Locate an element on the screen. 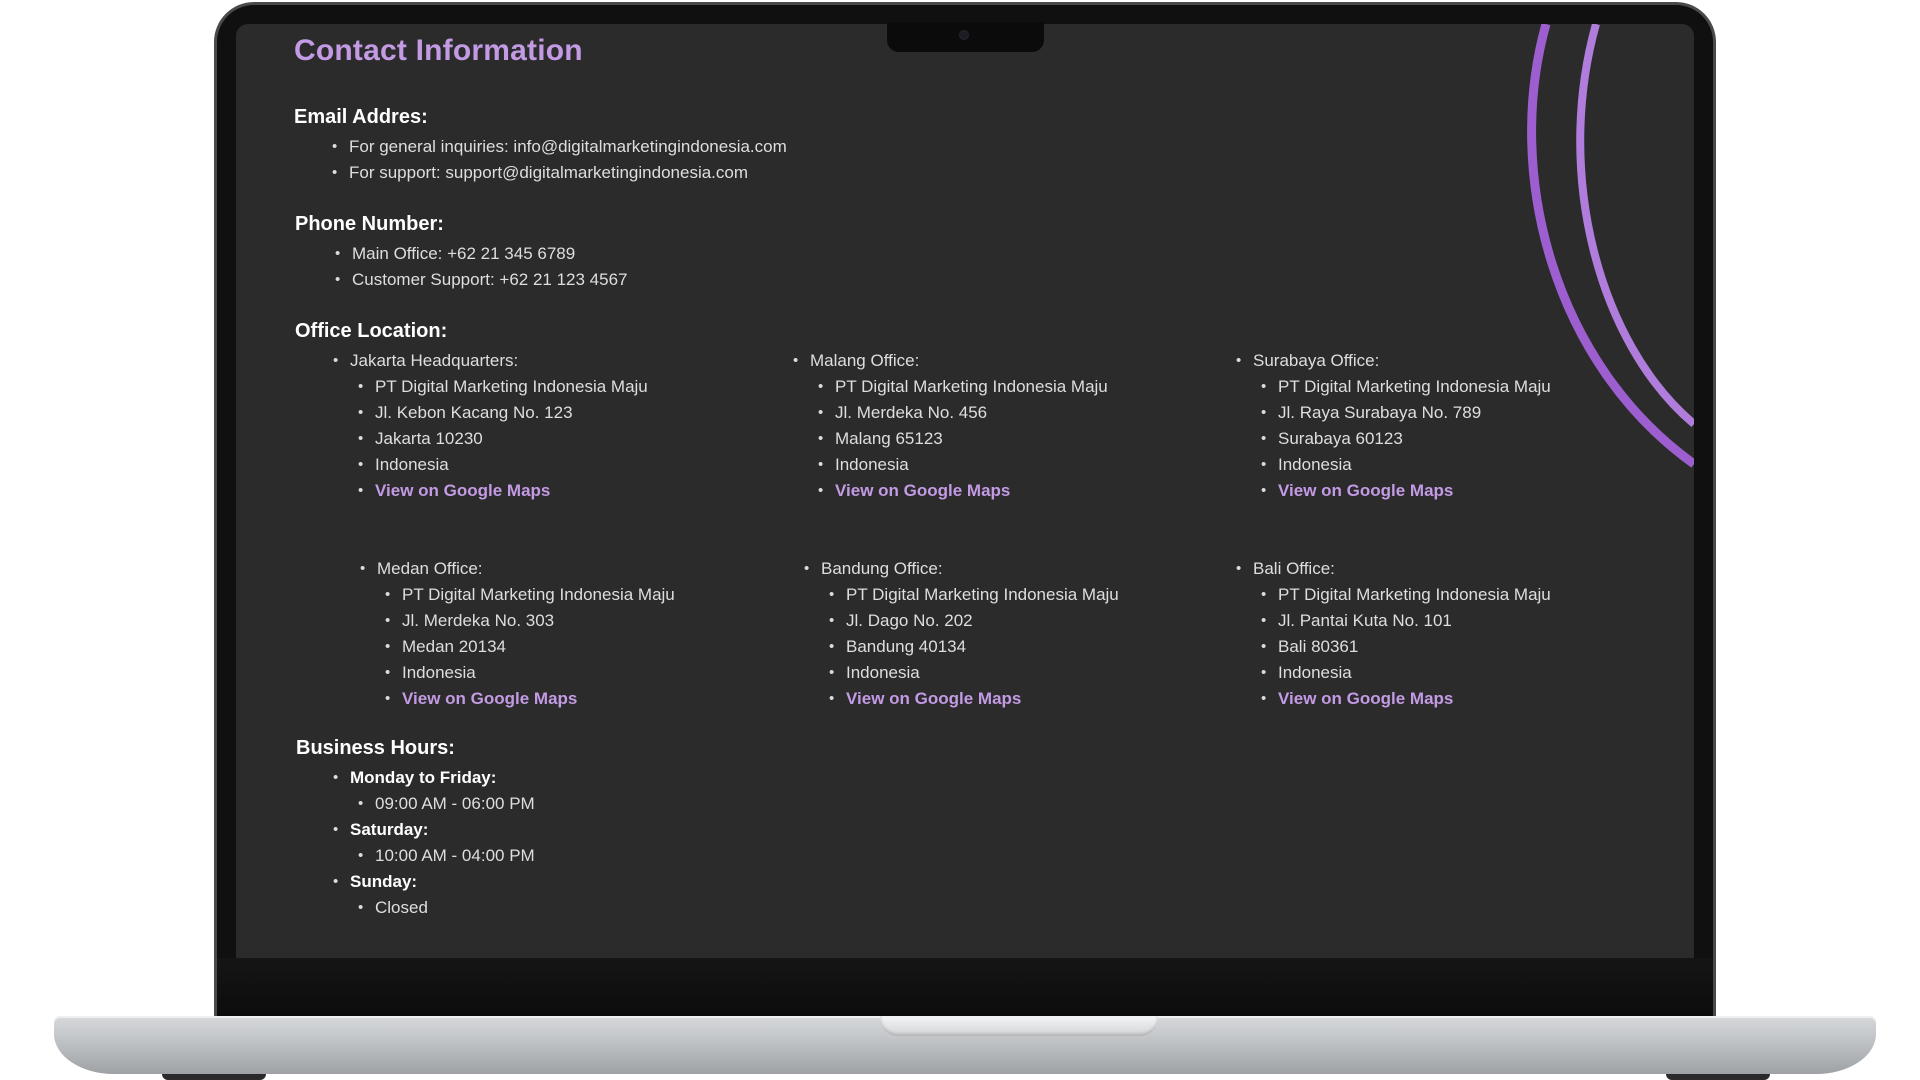 Image resolution: width=1920 pixels, height=1080 pixels. office-name-text: Malang Office: is located at coordinates (865, 360).